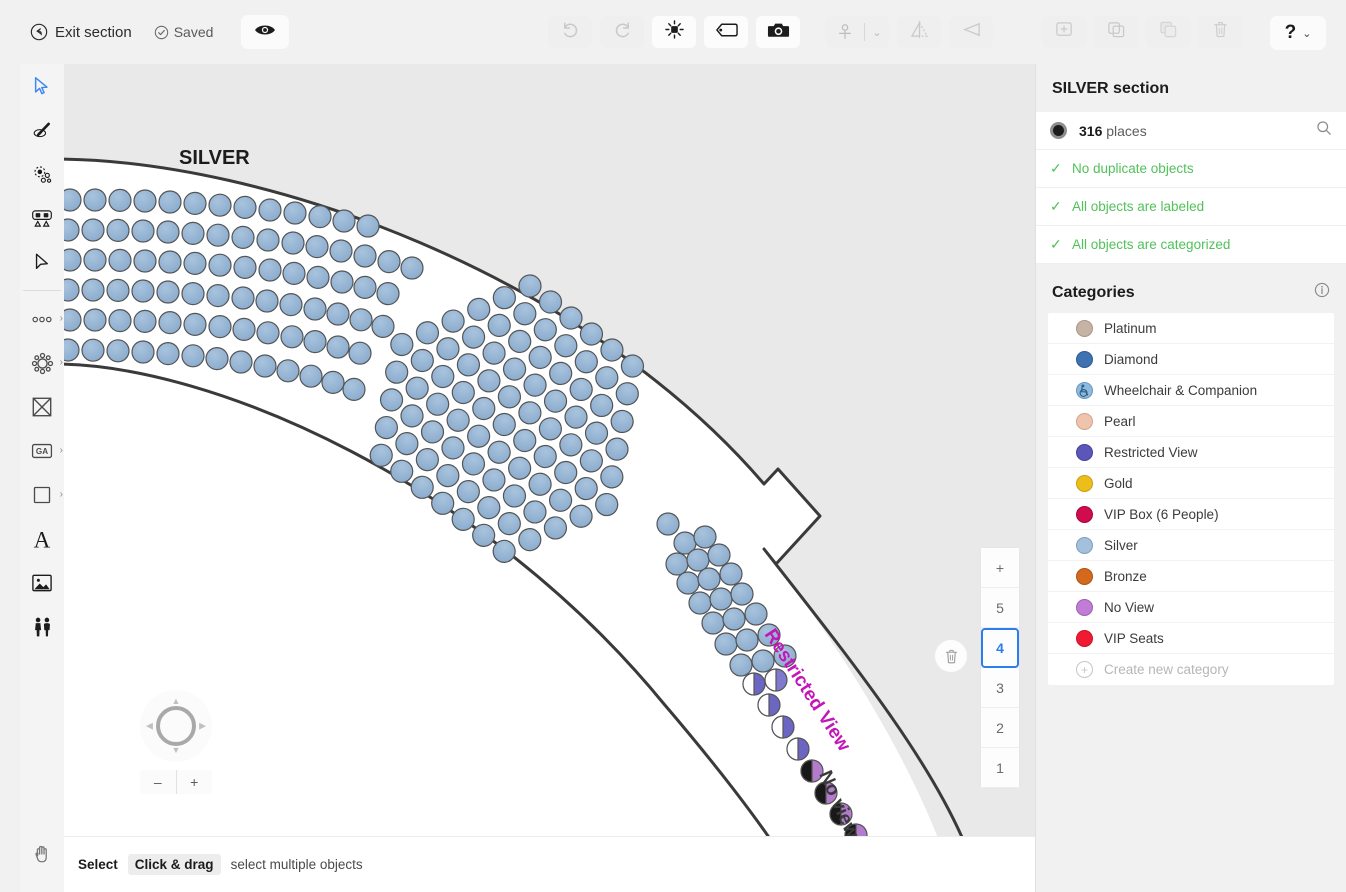 This screenshot has height=892, width=1346. Describe the element at coordinates (42, 363) in the screenshot. I see `tool-table: ›` at that location.